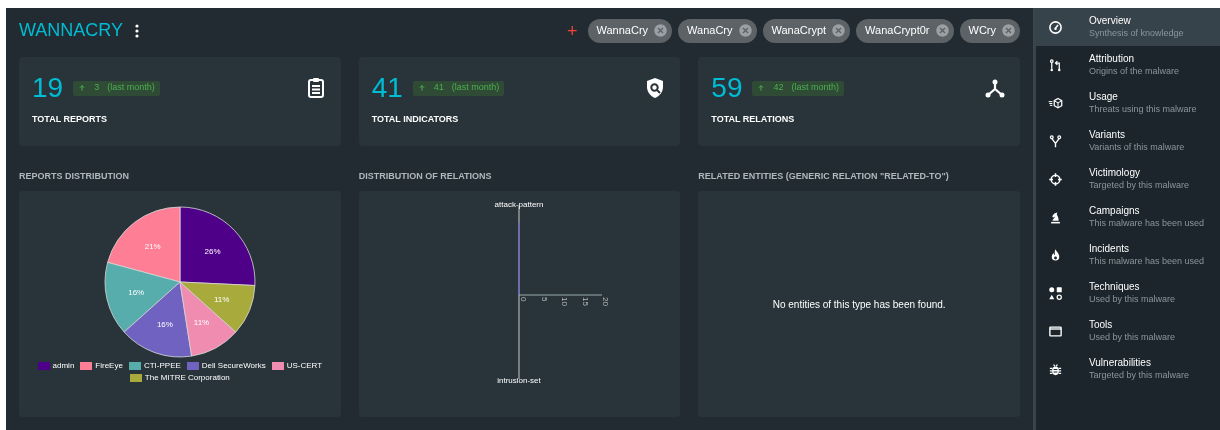 This screenshot has width=1220, height=430. I want to click on alias-chip: WanaCrypt, so click(806, 30).